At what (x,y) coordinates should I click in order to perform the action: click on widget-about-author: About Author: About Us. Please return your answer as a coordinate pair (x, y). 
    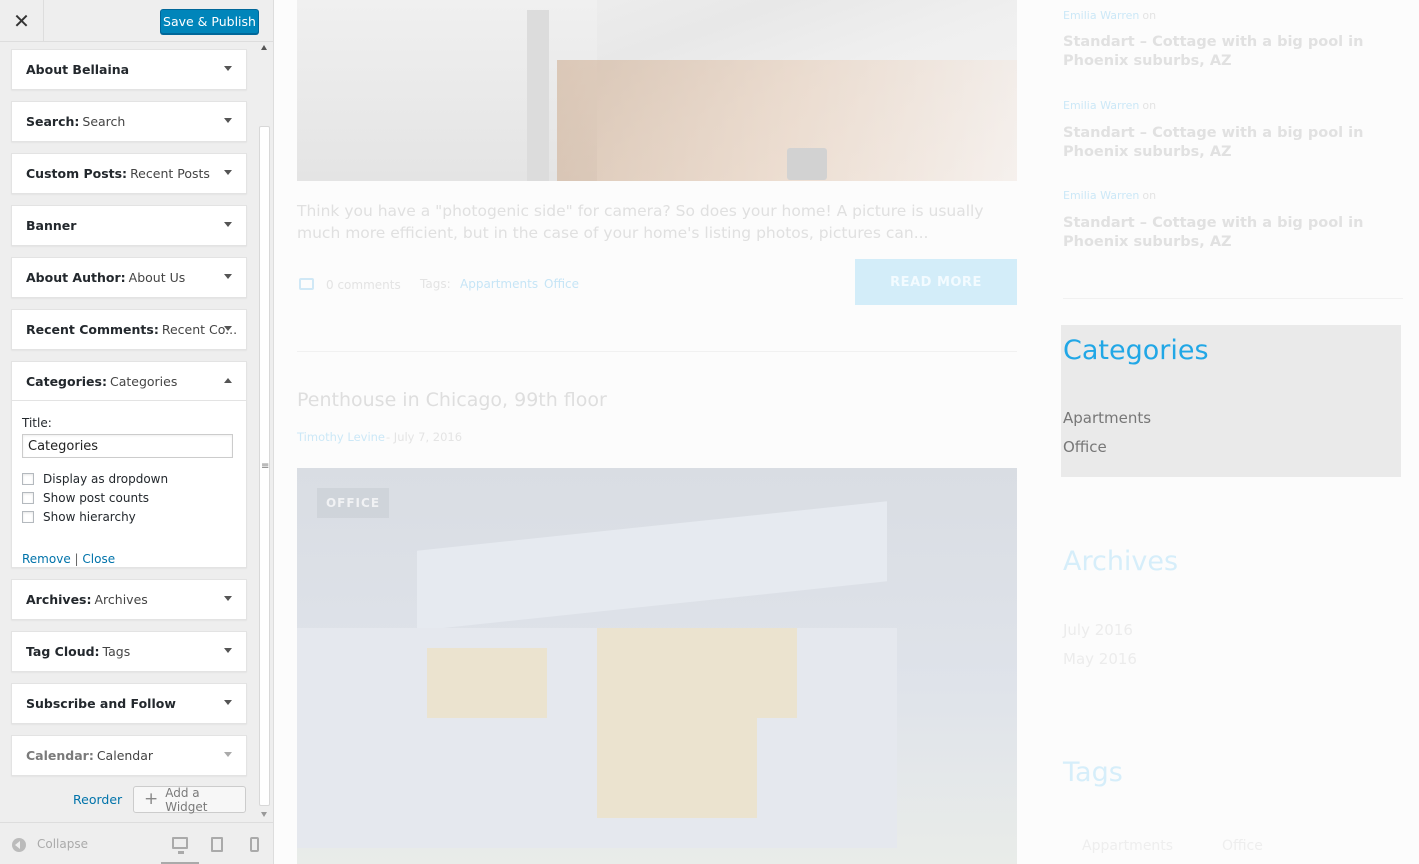
    Looking at the image, I should click on (129, 277).